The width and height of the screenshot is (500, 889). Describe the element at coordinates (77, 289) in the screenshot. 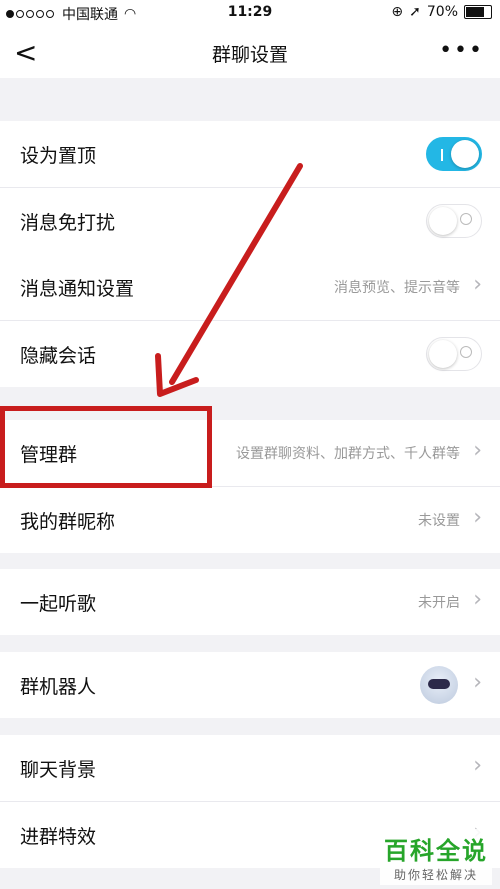

I see `row-label: 消息通知设置` at that location.